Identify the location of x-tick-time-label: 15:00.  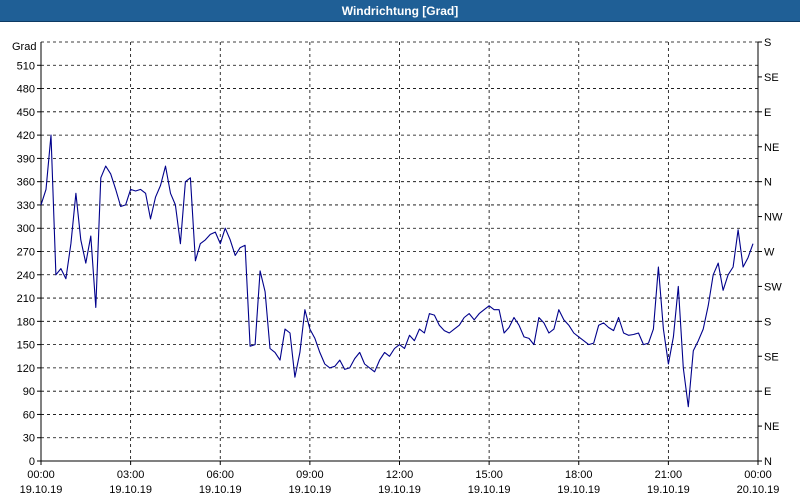
(489, 475).